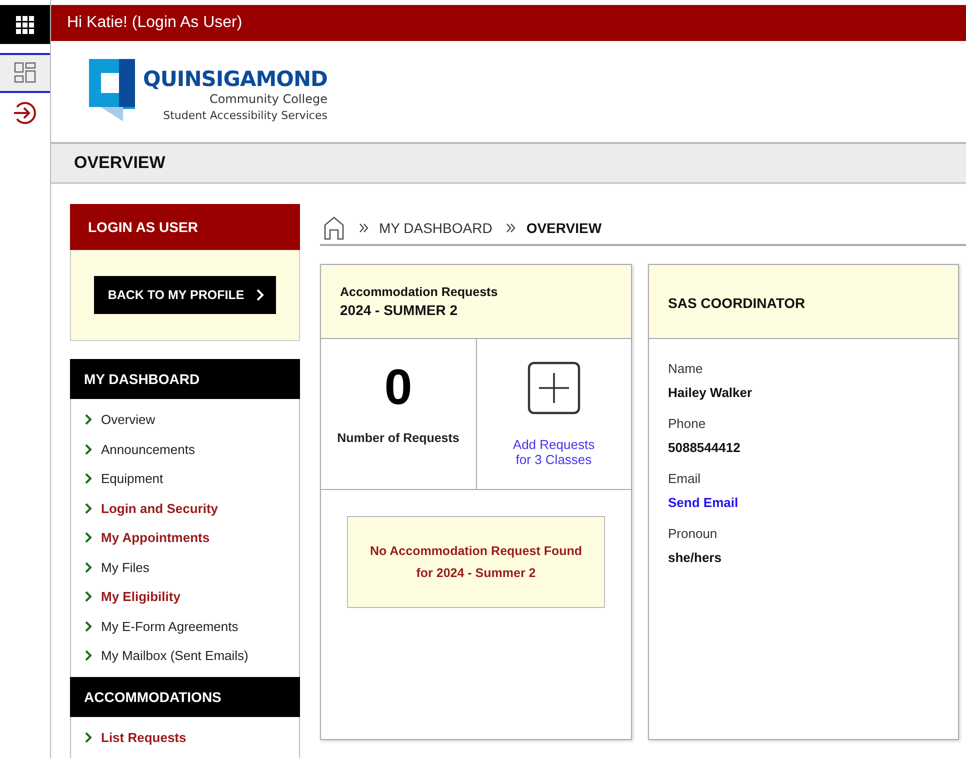 The height and width of the screenshot is (758, 966). What do you see at coordinates (553, 452) in the screenshot?
I see `add-requests-link: Add Requests for 3 Classes` at bounding box center [553, 452].